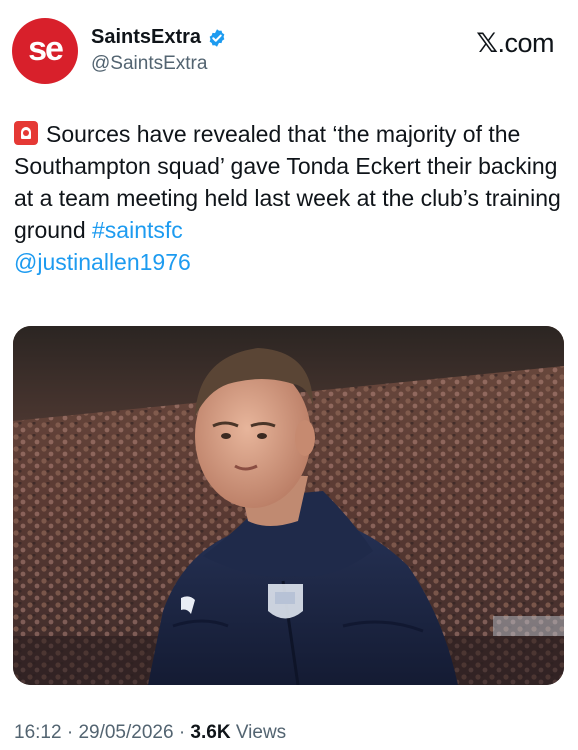 This screenshot has width=578, height=750. What do you see at coordinates (285, 601) in the screenshot?
I see `club-crest-icon` at bounding box center [285, 601].